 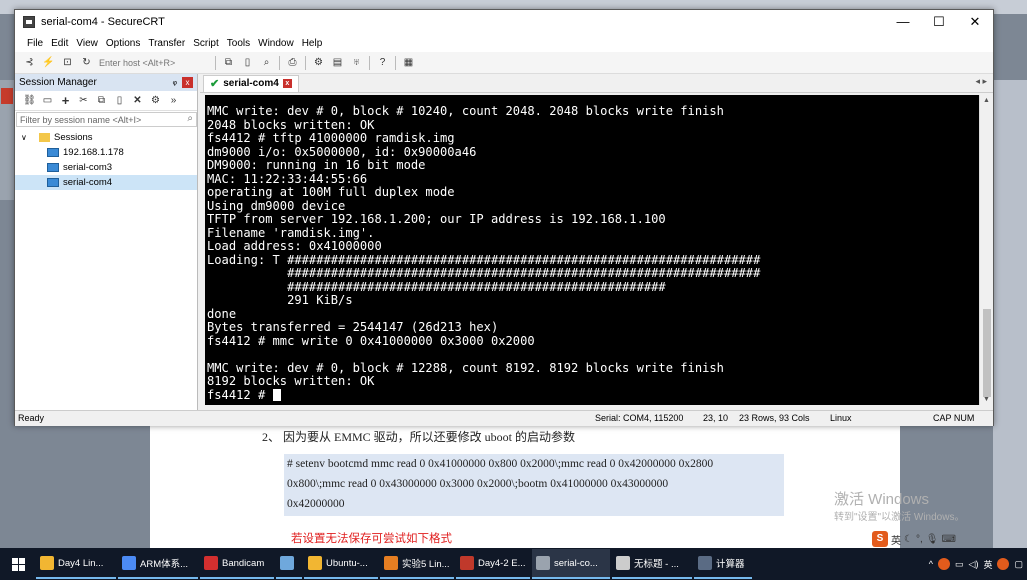 What do you see at coordinates (291, 381) in the screenshot?
I see `terminal-line: 8192 blocks written: OK` at bounding box center [291, 381].